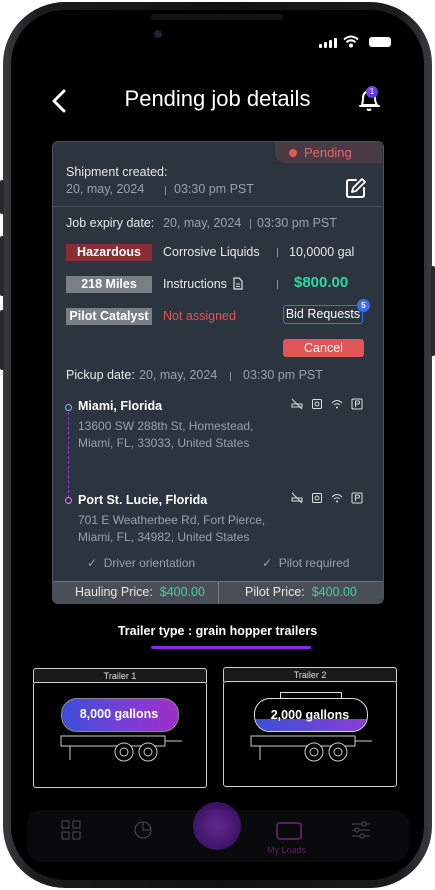 This screenshot has width=435, height=890. I want to click on expiry-date: 20, may, 2024, so click(202, 223).